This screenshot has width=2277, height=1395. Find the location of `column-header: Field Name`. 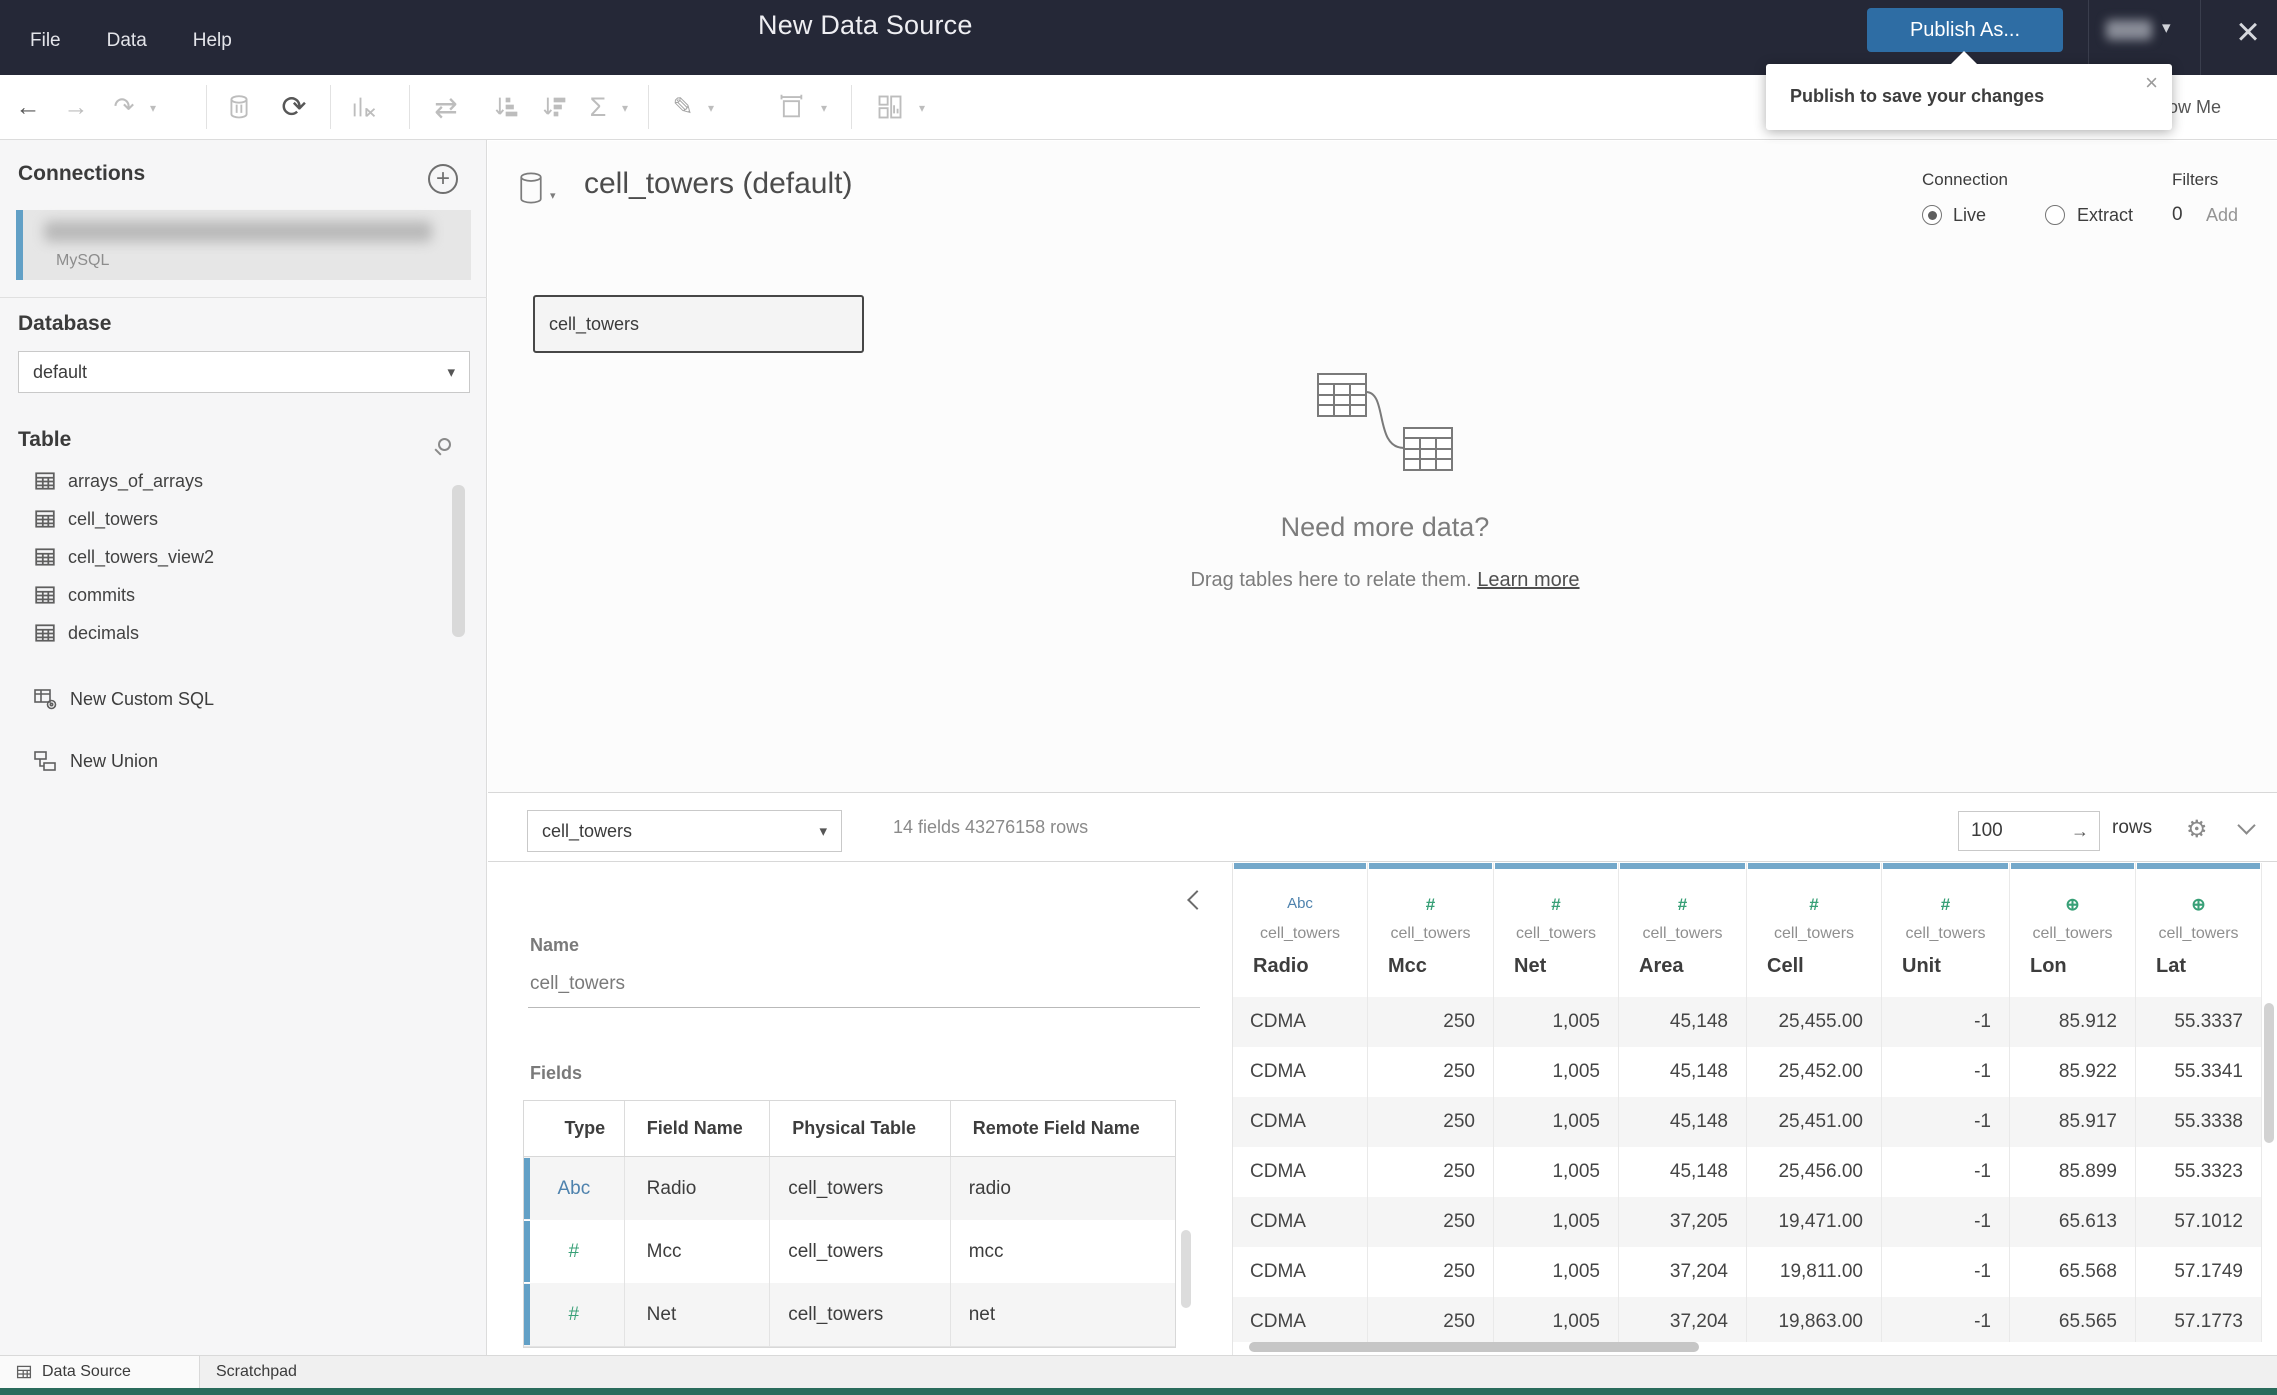

column-header: Field Name is located at coordinates (698, 1128).